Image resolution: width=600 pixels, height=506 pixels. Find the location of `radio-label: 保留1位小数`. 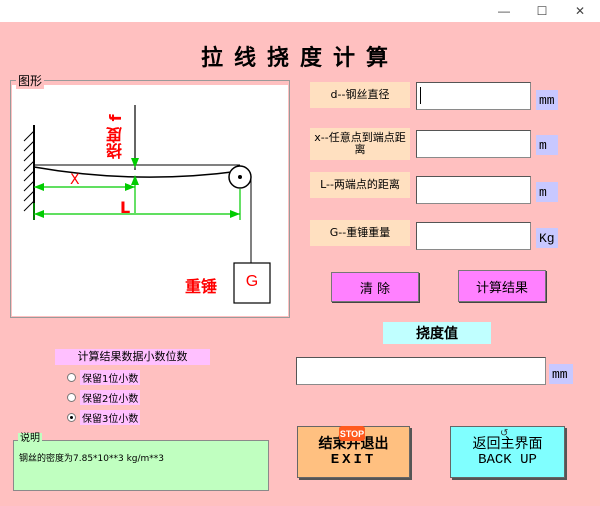

radio-label: 保留1位小数 is located at coordinates (110, 377).